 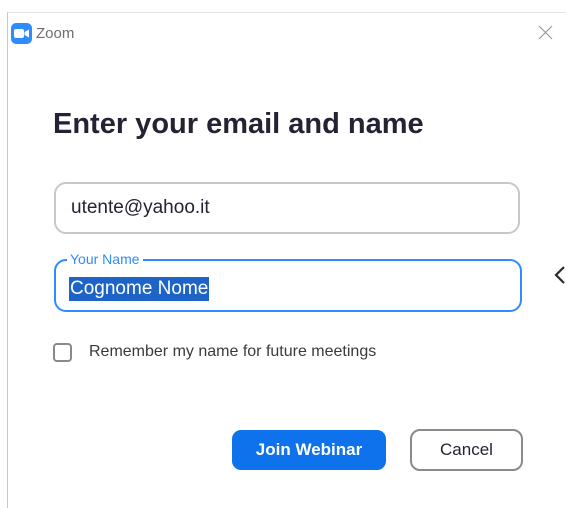 I want to click on chevron-left-icon, so click(x=559, y=275).